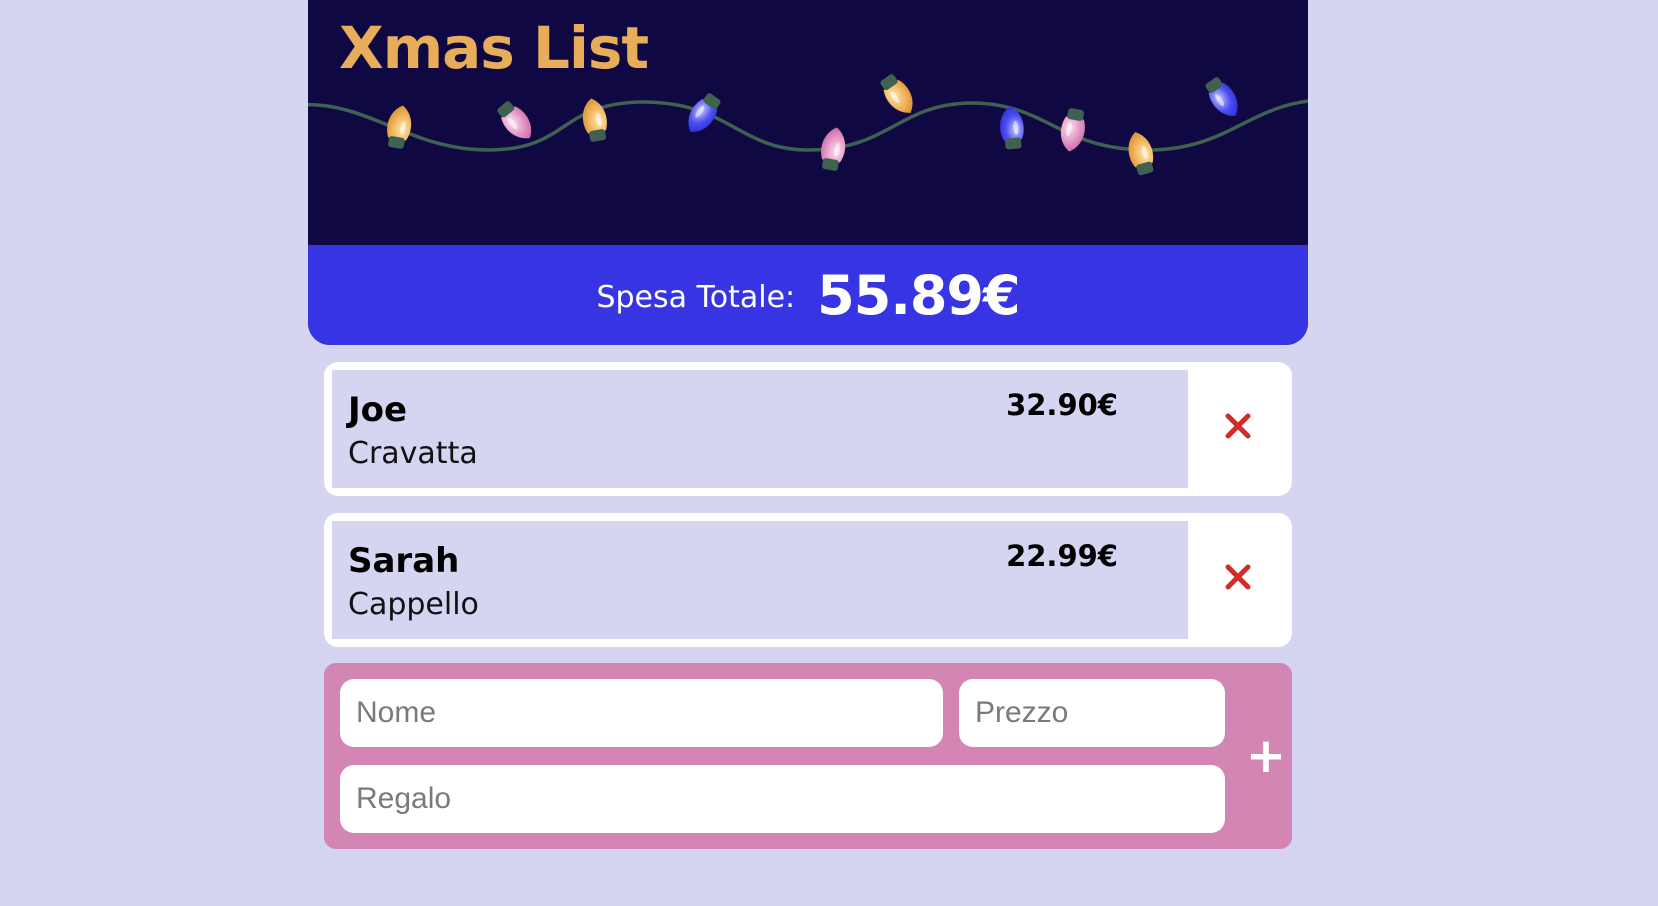  I want to click on gift-item: Cravatta, so click(413, 453).